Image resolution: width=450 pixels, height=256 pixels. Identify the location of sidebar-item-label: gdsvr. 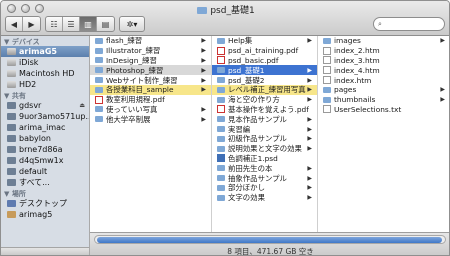
(30, 105).